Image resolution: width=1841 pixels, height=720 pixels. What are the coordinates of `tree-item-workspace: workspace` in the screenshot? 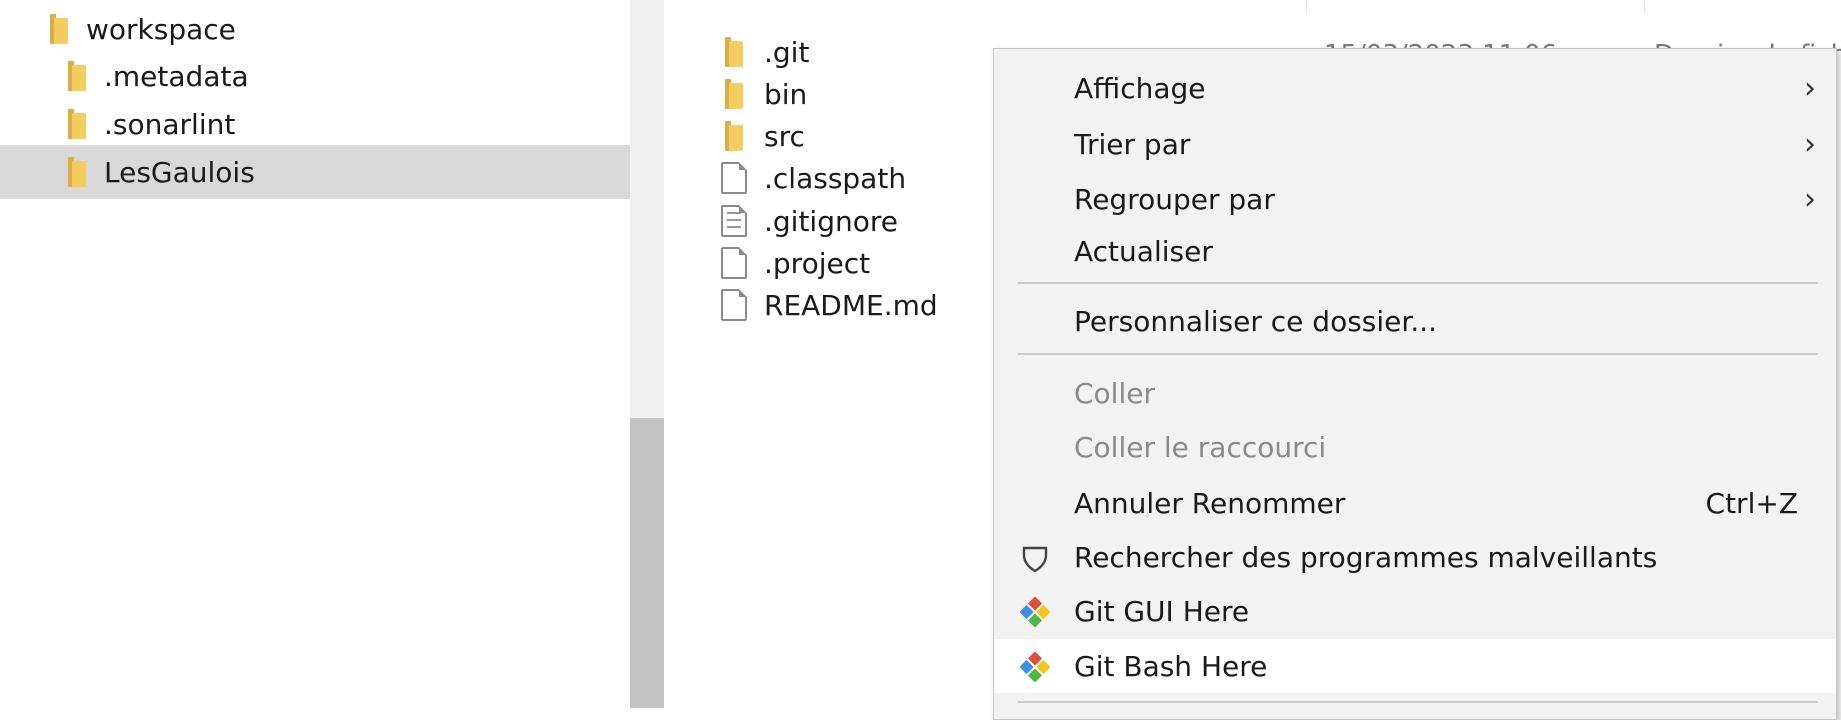 It's located at (338, 29).